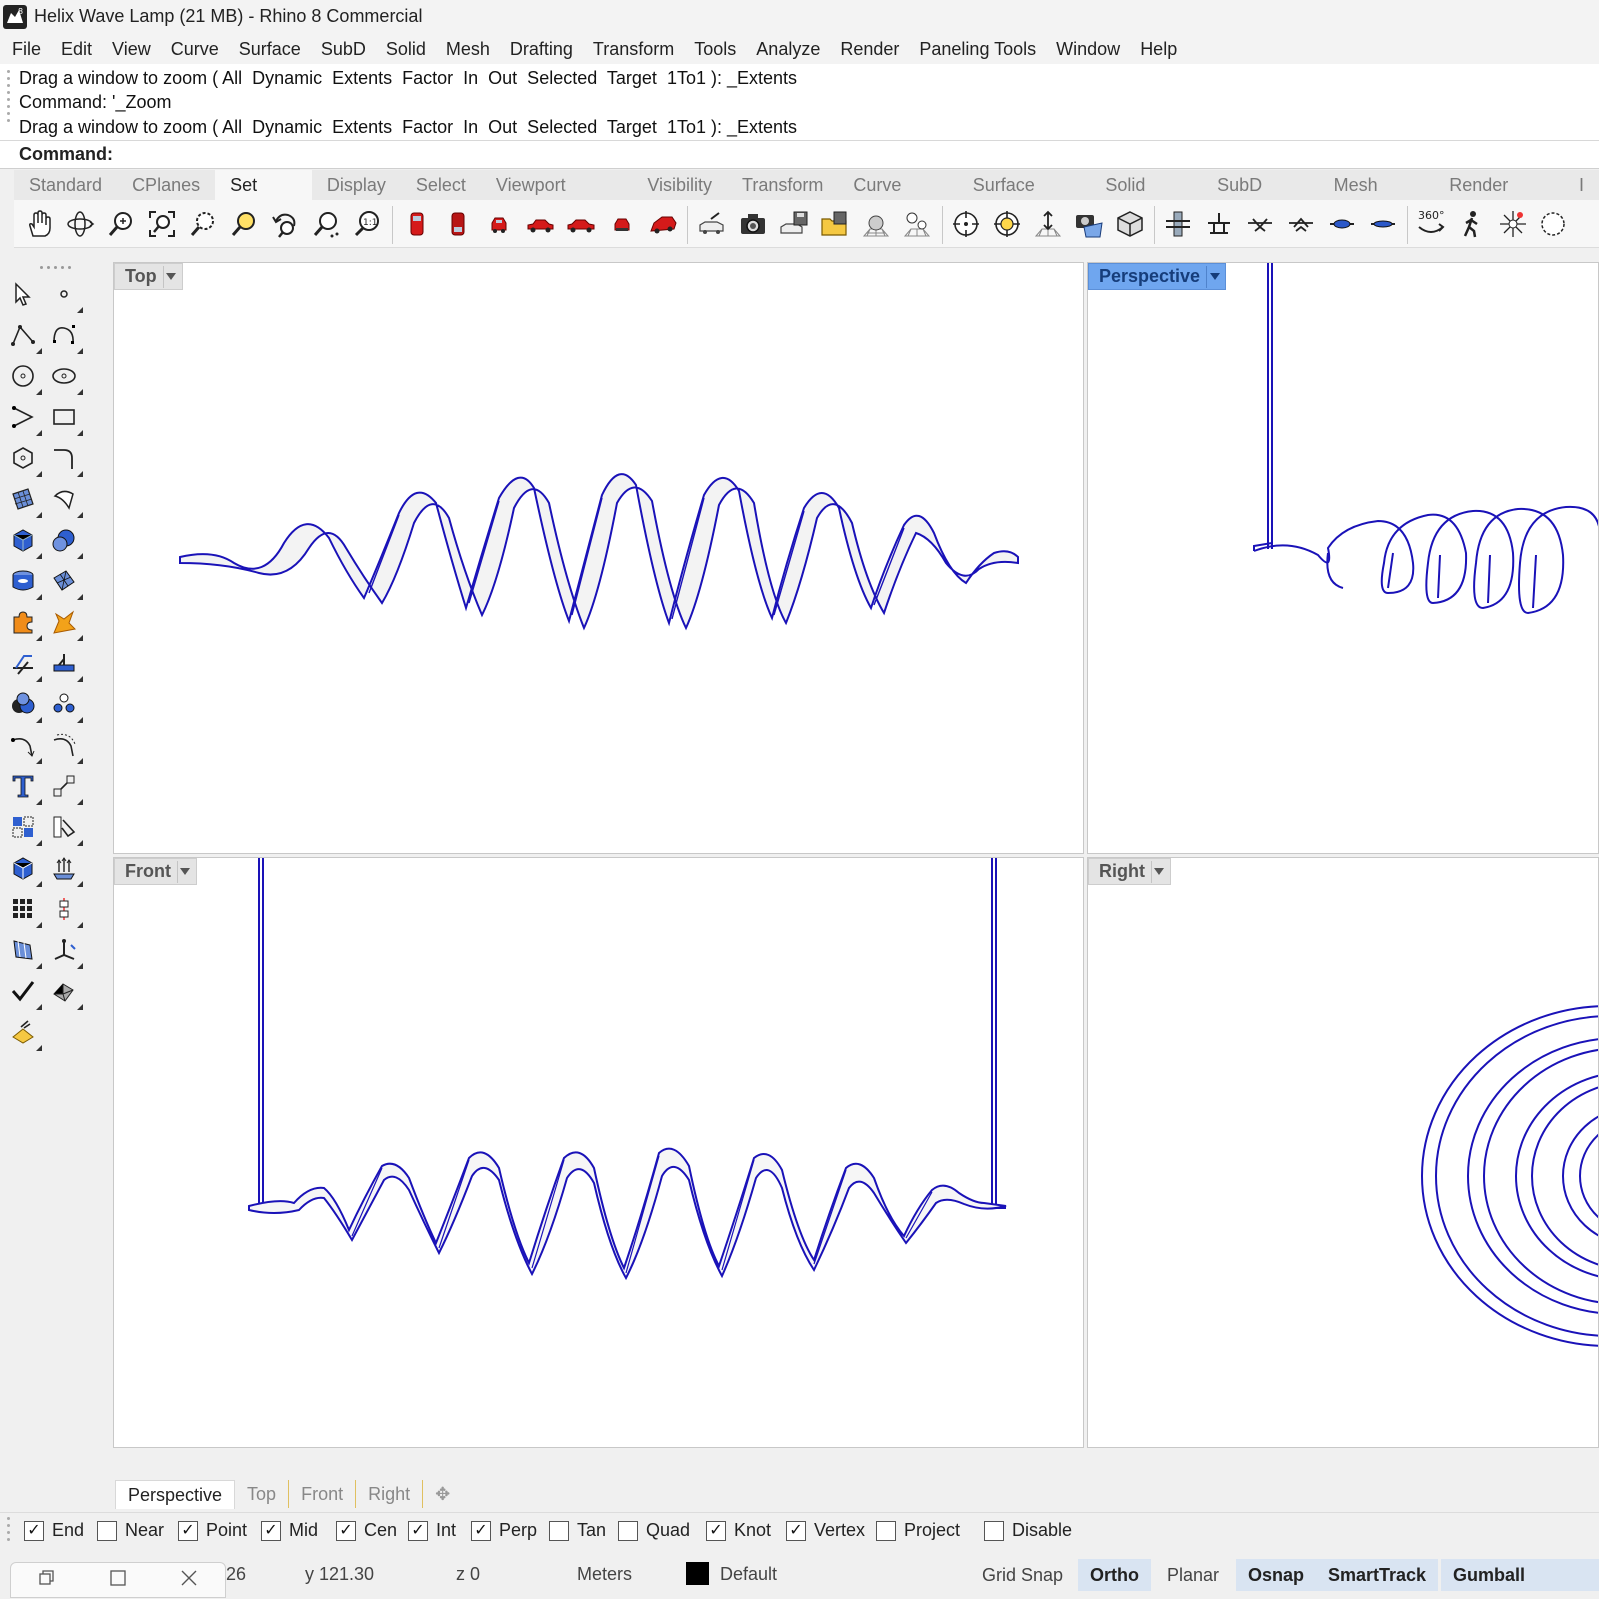  Describe the element at coordinates (64, 581) in the screenshot. I see `mesh-icon` at that location.